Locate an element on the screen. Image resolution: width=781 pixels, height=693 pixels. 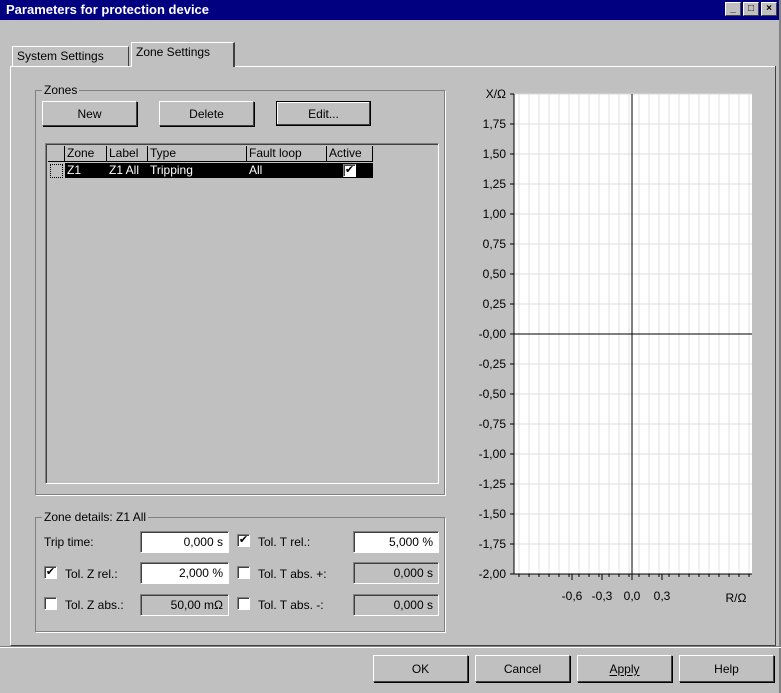
tol-t-rel-label: Tol. T rel.: is located at coordinates (284, 542).